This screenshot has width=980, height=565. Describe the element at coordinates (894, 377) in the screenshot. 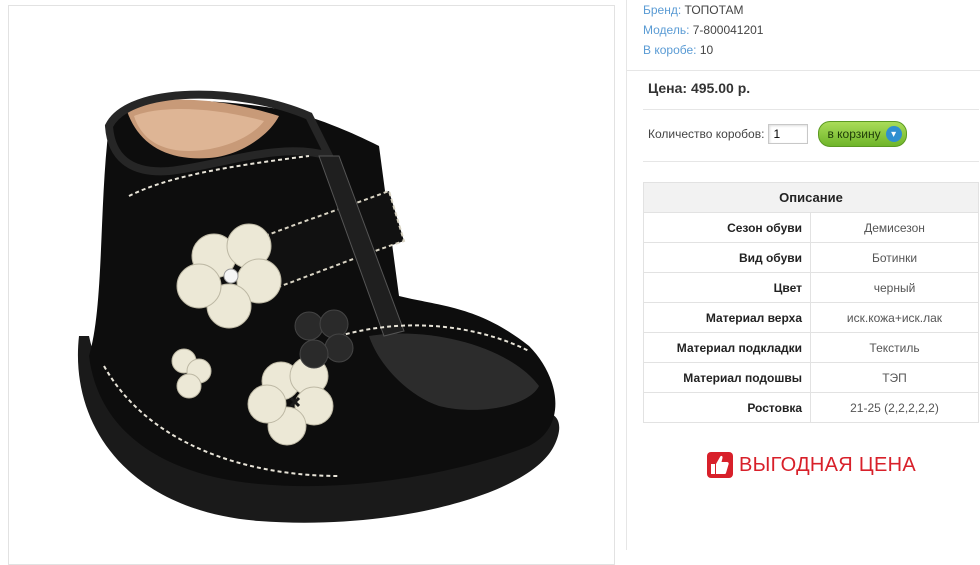

I see `row-value: ТЭП` at that location.